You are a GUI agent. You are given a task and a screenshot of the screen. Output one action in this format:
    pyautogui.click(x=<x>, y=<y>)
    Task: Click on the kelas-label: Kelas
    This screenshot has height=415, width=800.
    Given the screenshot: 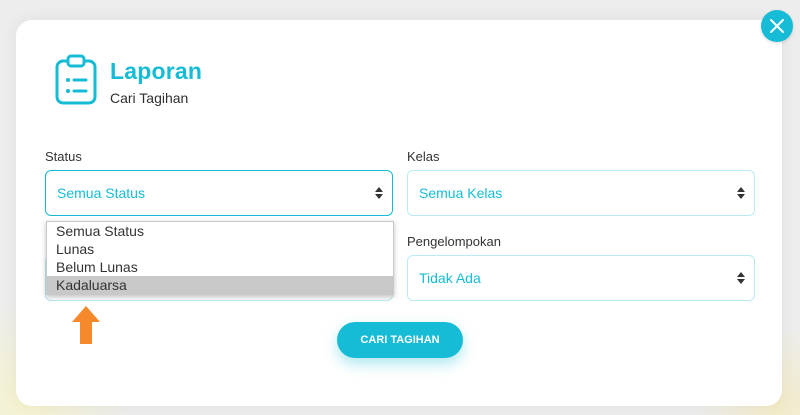 What is the action you would take?
    pyautogui.click(x=423, y=156)
    